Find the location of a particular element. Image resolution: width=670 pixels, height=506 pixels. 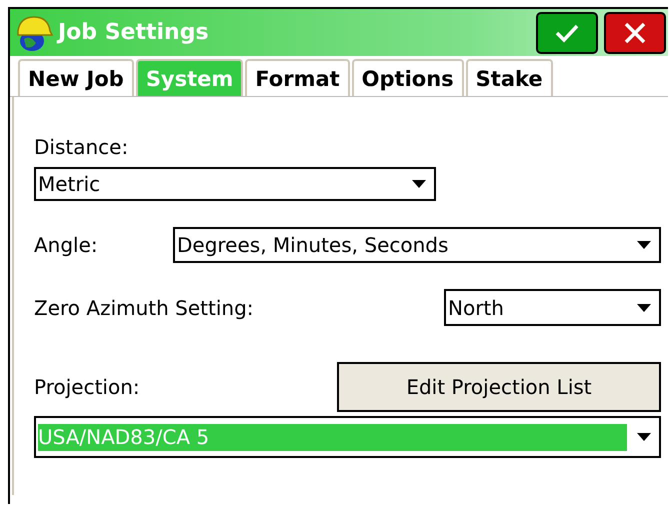

tab: New Job is located at coordinates (76, 77).